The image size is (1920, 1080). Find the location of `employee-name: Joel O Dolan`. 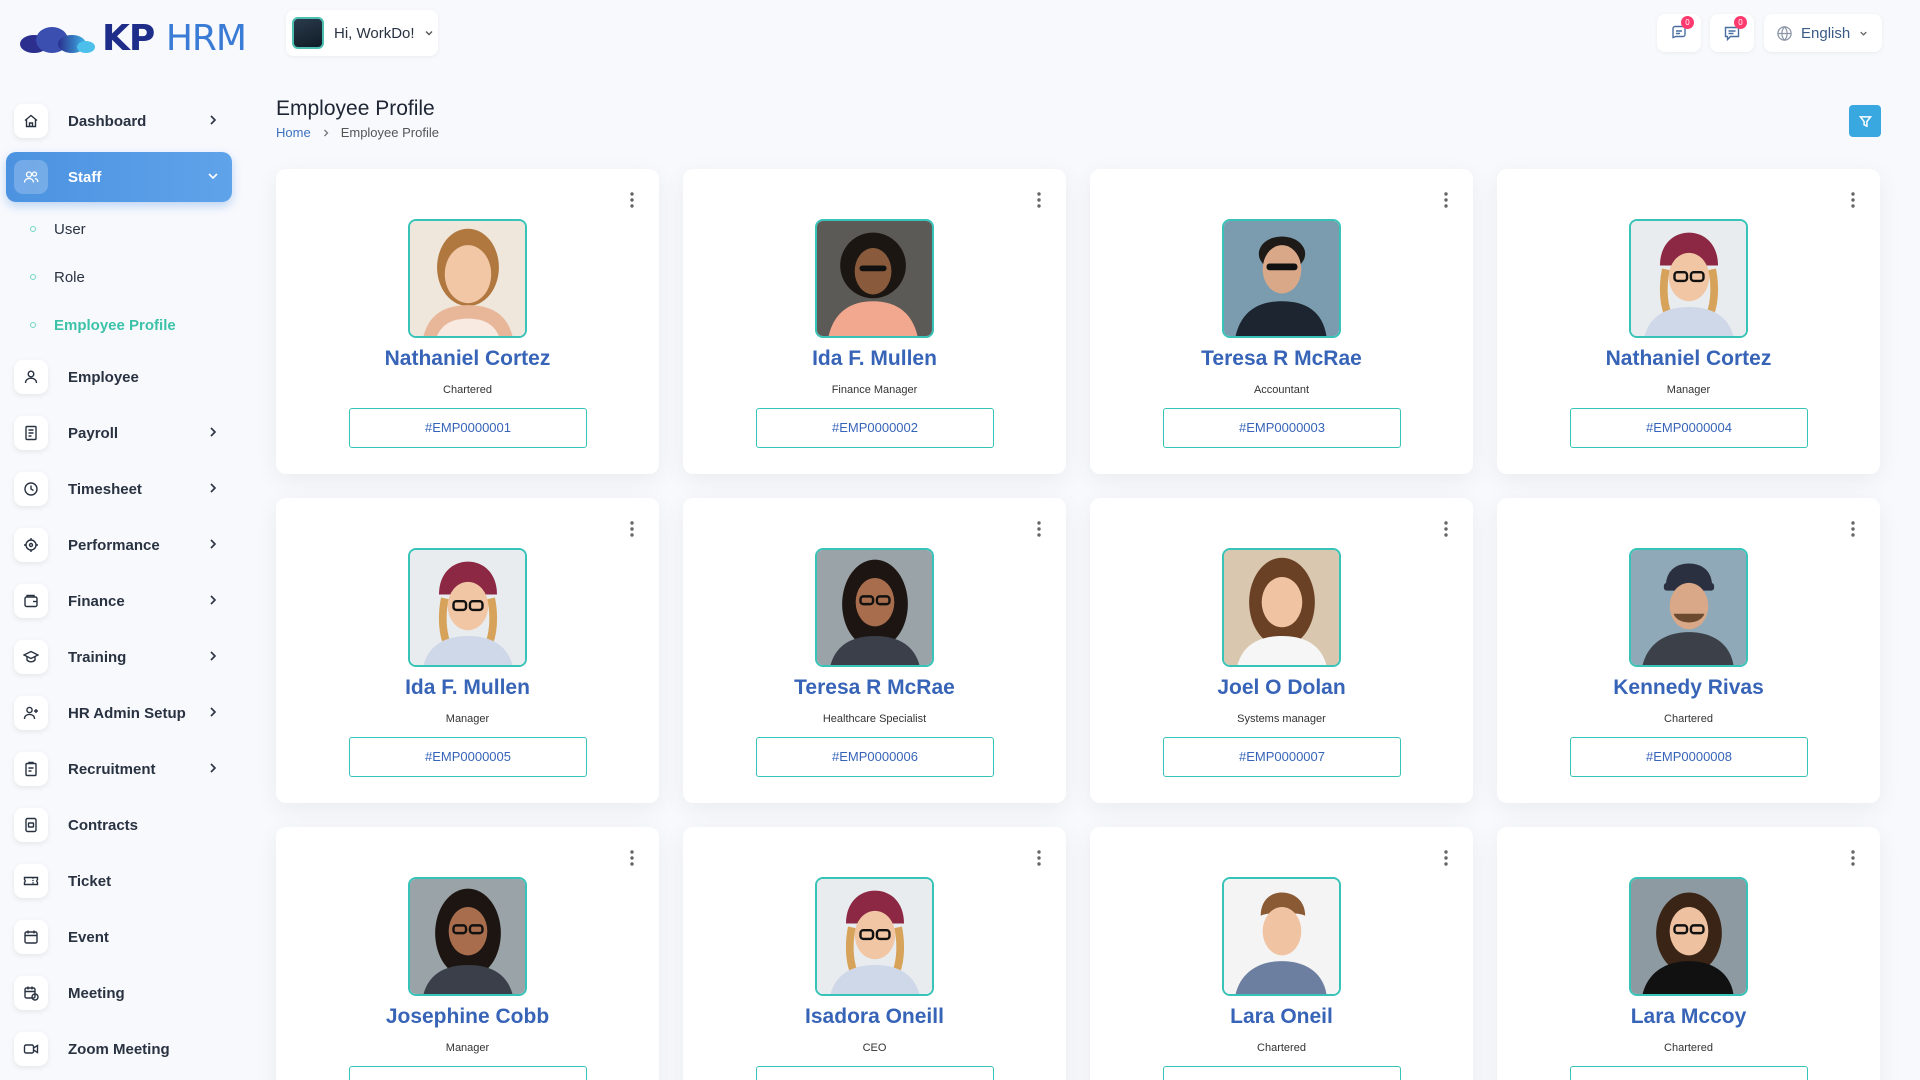

employee-name: Joel O Dolan is located at coordinates (1281, 688).